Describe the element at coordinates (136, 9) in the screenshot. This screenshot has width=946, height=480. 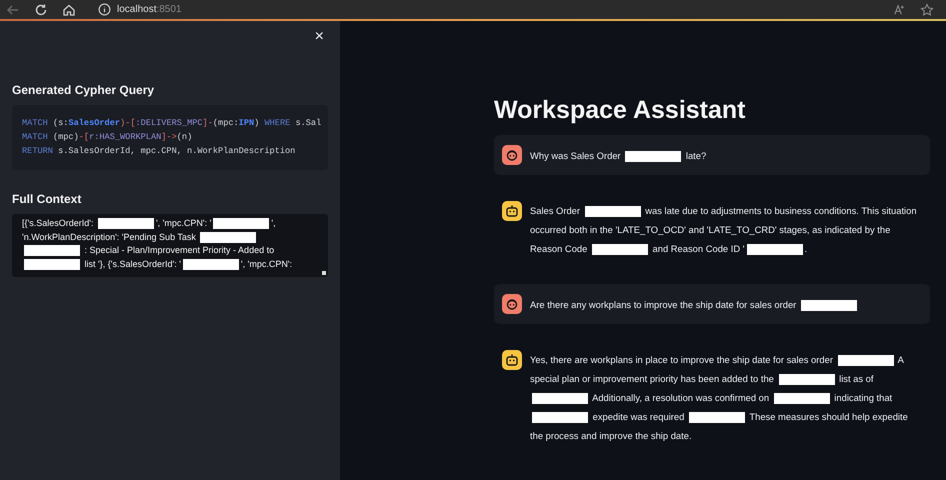
I see `url-host: localhost` at that location.